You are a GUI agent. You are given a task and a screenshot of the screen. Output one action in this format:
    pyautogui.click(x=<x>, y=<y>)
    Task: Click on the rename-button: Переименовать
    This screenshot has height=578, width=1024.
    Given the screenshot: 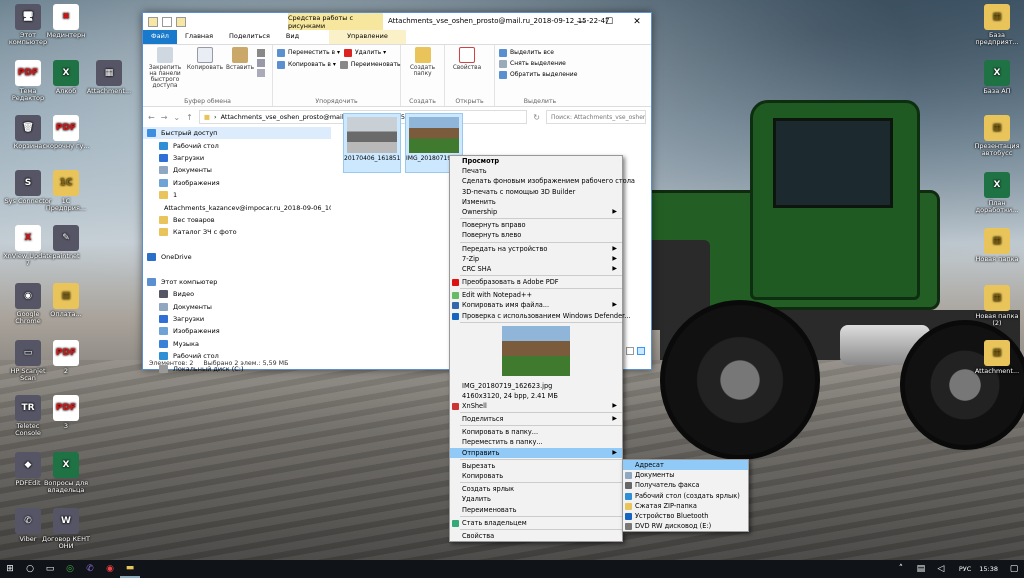 What is the action you would take?
    pyautogui.click(x=370, y=64)
    